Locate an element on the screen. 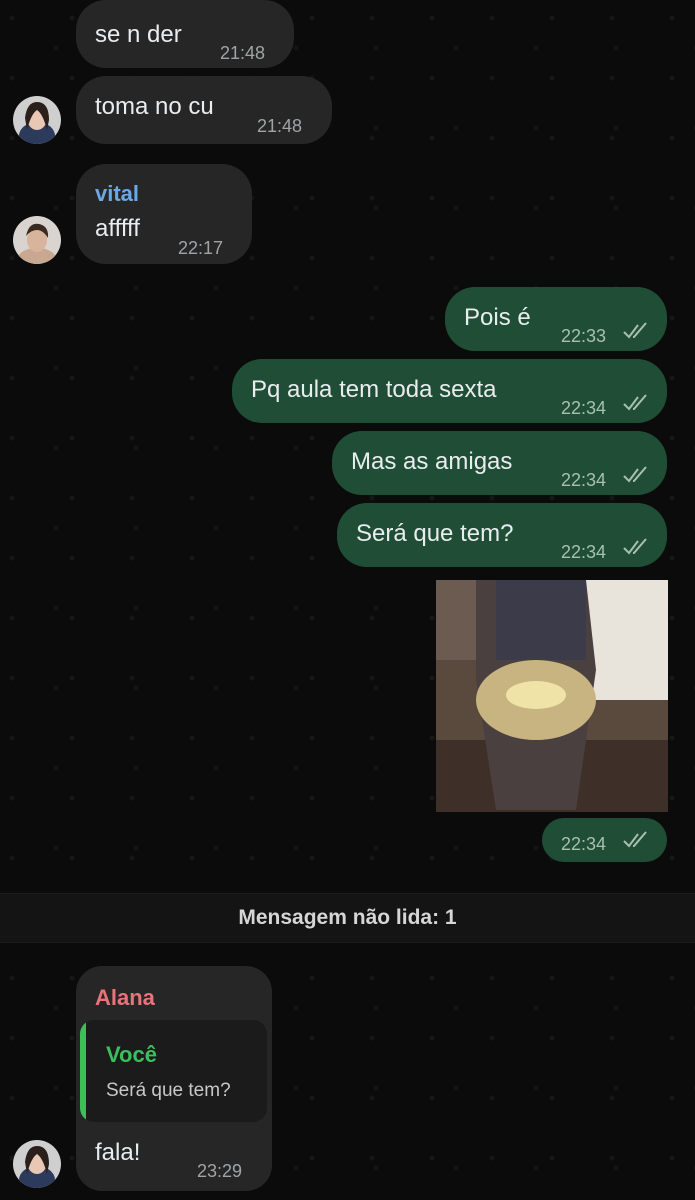 The height and width of the screenshot is (1200, 695). message-bubble-outgoing: 22:34 is located at coordinates (604, 840).